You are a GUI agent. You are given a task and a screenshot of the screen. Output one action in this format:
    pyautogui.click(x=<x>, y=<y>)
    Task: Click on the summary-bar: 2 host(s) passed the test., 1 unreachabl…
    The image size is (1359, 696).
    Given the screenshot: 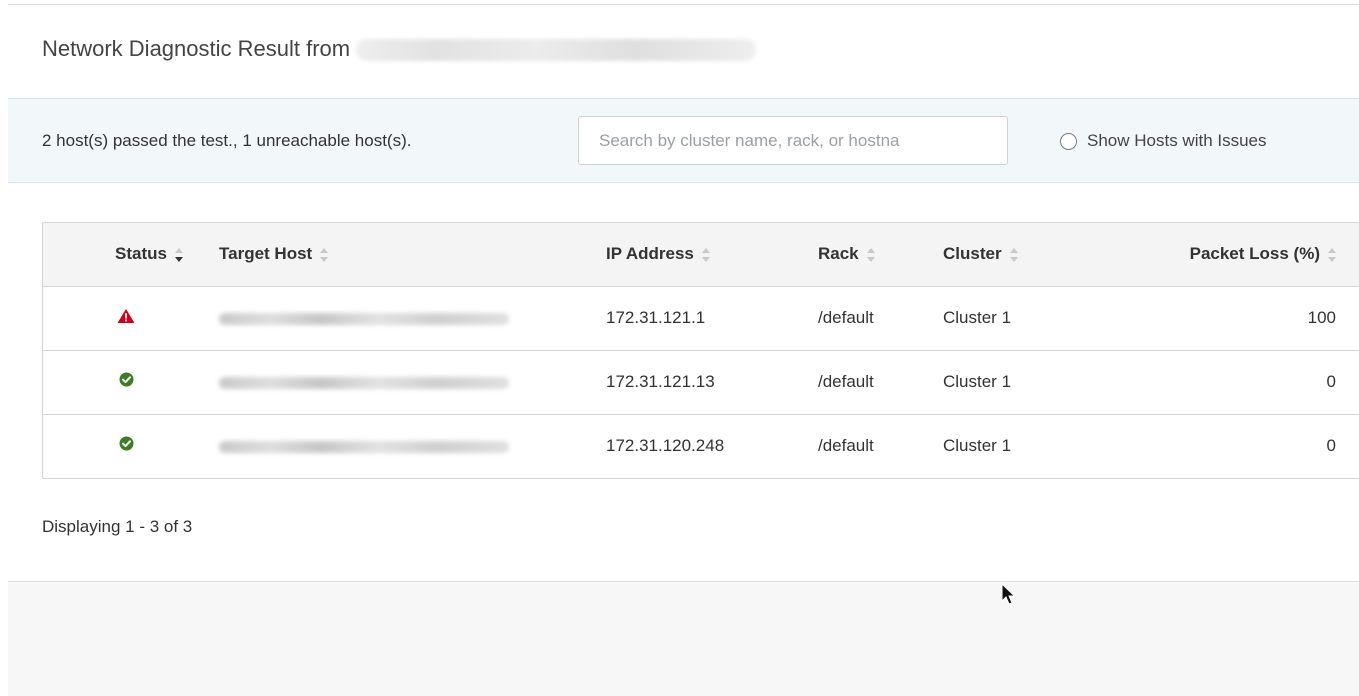 What is the action you would take?
    pyautogui.click(x=683, y=140)
    